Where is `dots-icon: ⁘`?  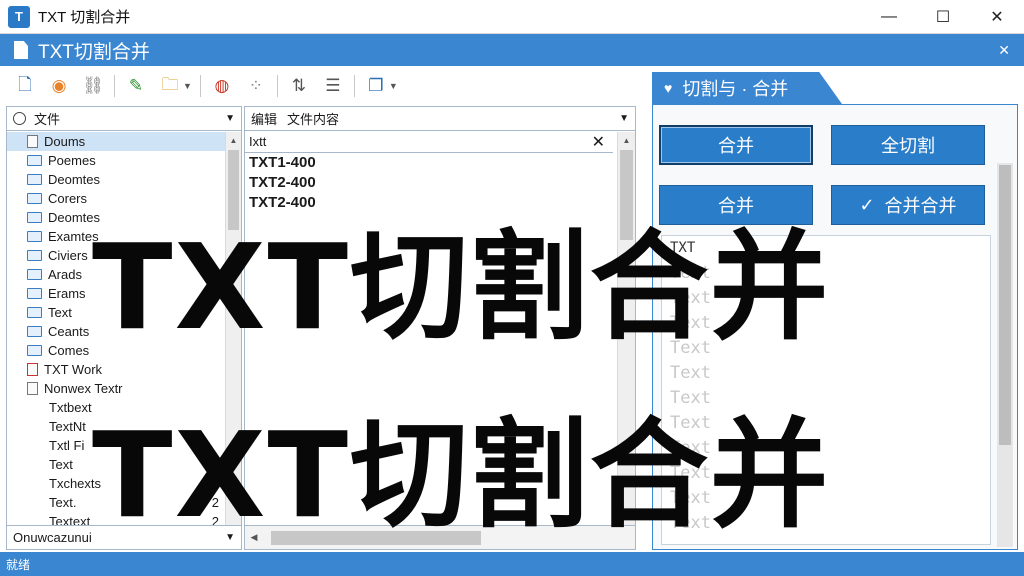 dots-icon: ⁘ is located at coordinates (256, 86).